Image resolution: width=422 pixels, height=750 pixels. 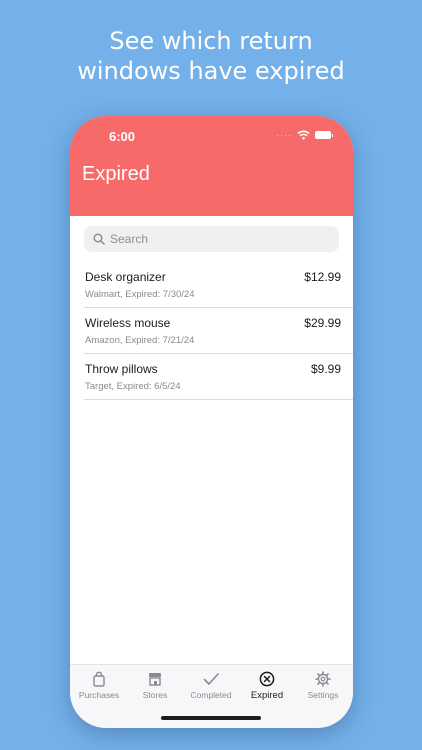 What do you see at coordinates (211, 166) in the screenshot?
I see `app-header: 6:00 ···· Expired` at bounding box center [211, 166].